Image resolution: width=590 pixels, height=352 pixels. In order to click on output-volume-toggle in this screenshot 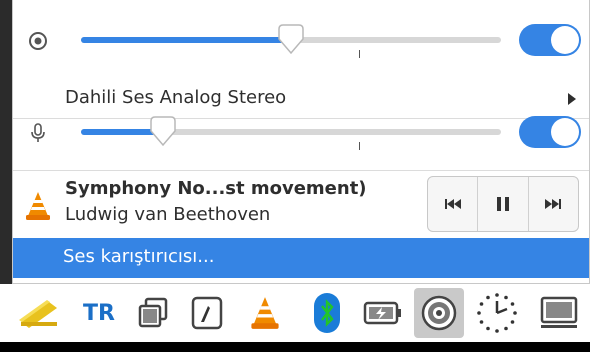, I will do `click(550, 40)`.